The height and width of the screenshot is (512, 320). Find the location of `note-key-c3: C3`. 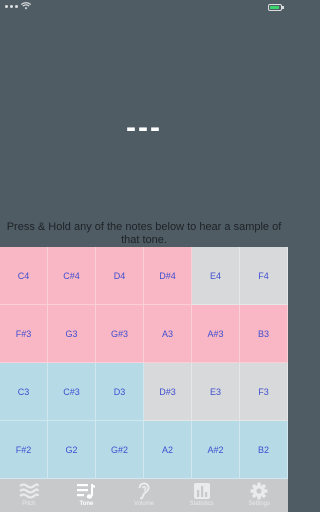

note-key-c3: C3 is located at coordinates (24, 392).